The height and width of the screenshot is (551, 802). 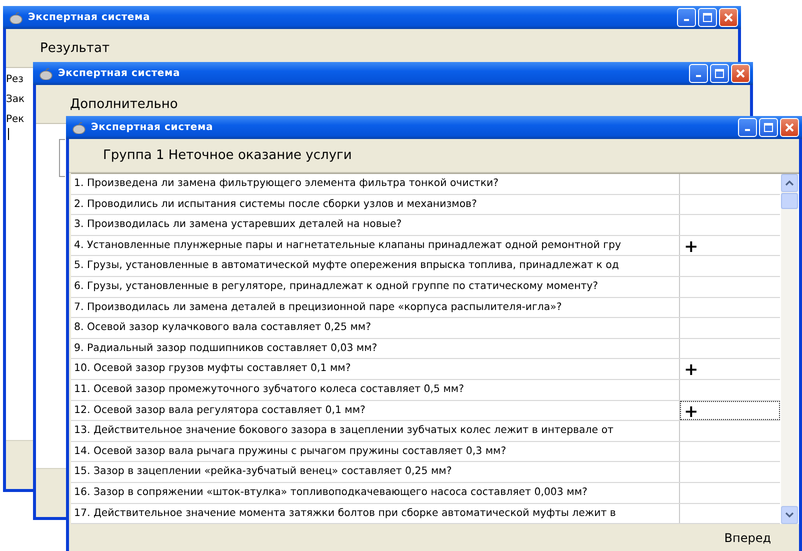 What do you see at coordinates (375, 452) in the screenshot?
I see `question-cell: 14. Осевой зазор вала рычага пружины с рычагом пружины составляет 0,3 мм?` at bounding box center [375, 452].